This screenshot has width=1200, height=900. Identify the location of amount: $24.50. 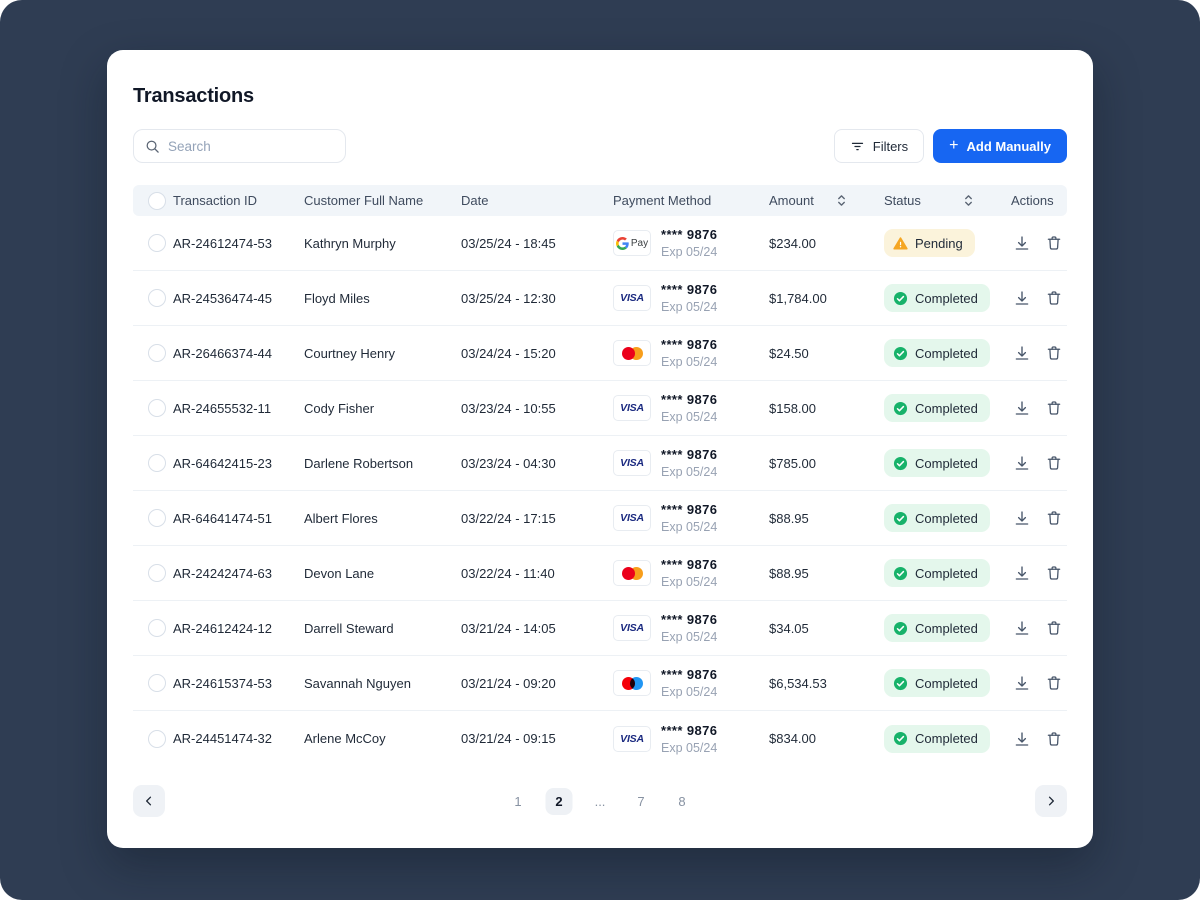
(789, 353).